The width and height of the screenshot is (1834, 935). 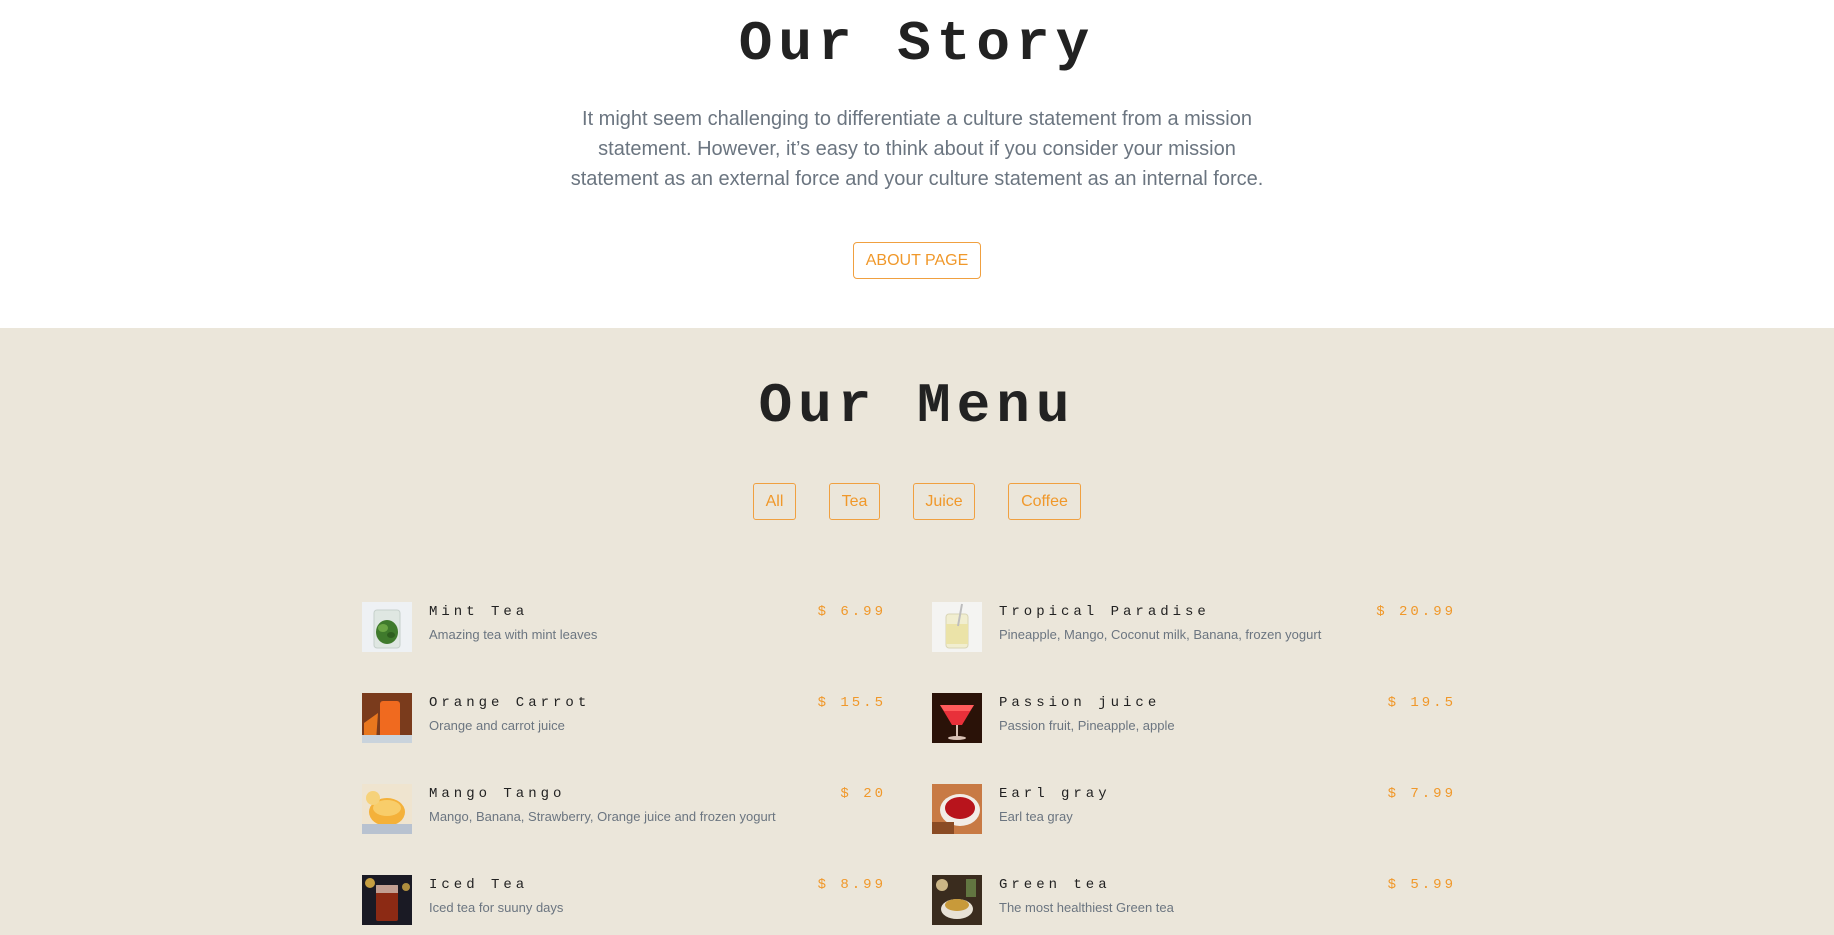 I want to click on mint-tea-image, so click(x=387, y=627).